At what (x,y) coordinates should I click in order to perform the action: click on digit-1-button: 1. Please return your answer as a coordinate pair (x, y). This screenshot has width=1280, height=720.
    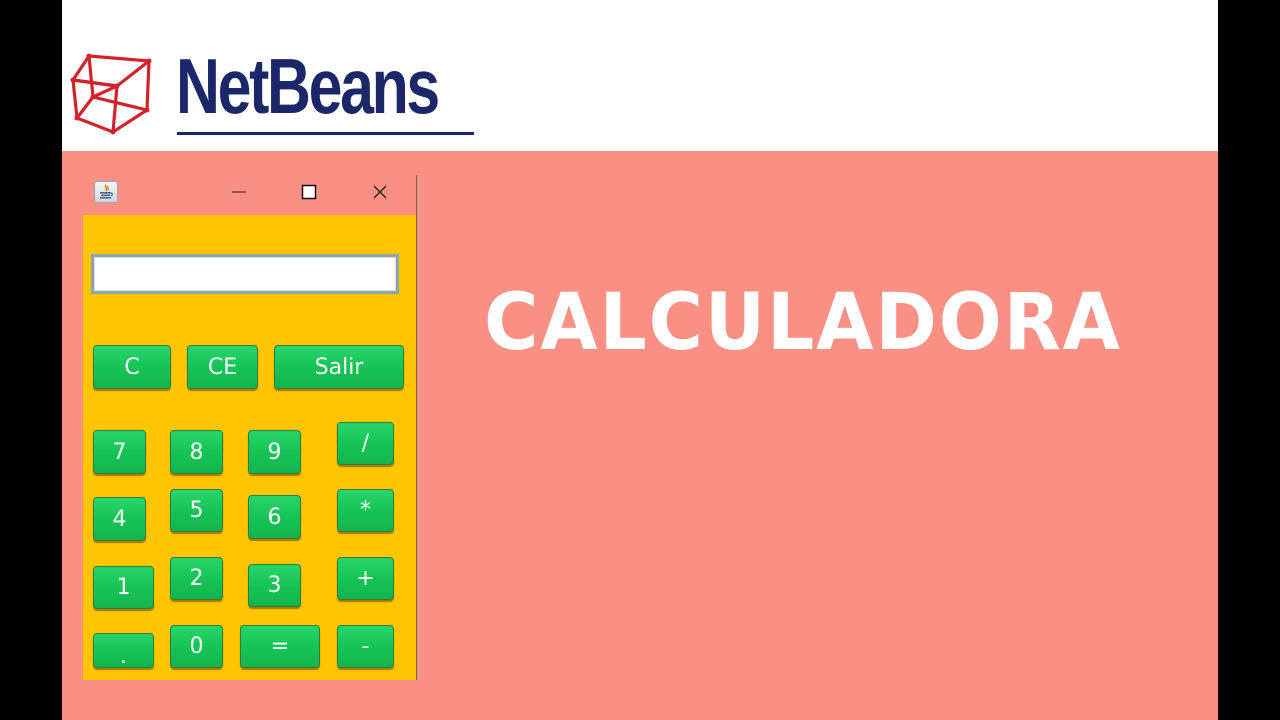
    Looking at the image, I should click on (123, 587).